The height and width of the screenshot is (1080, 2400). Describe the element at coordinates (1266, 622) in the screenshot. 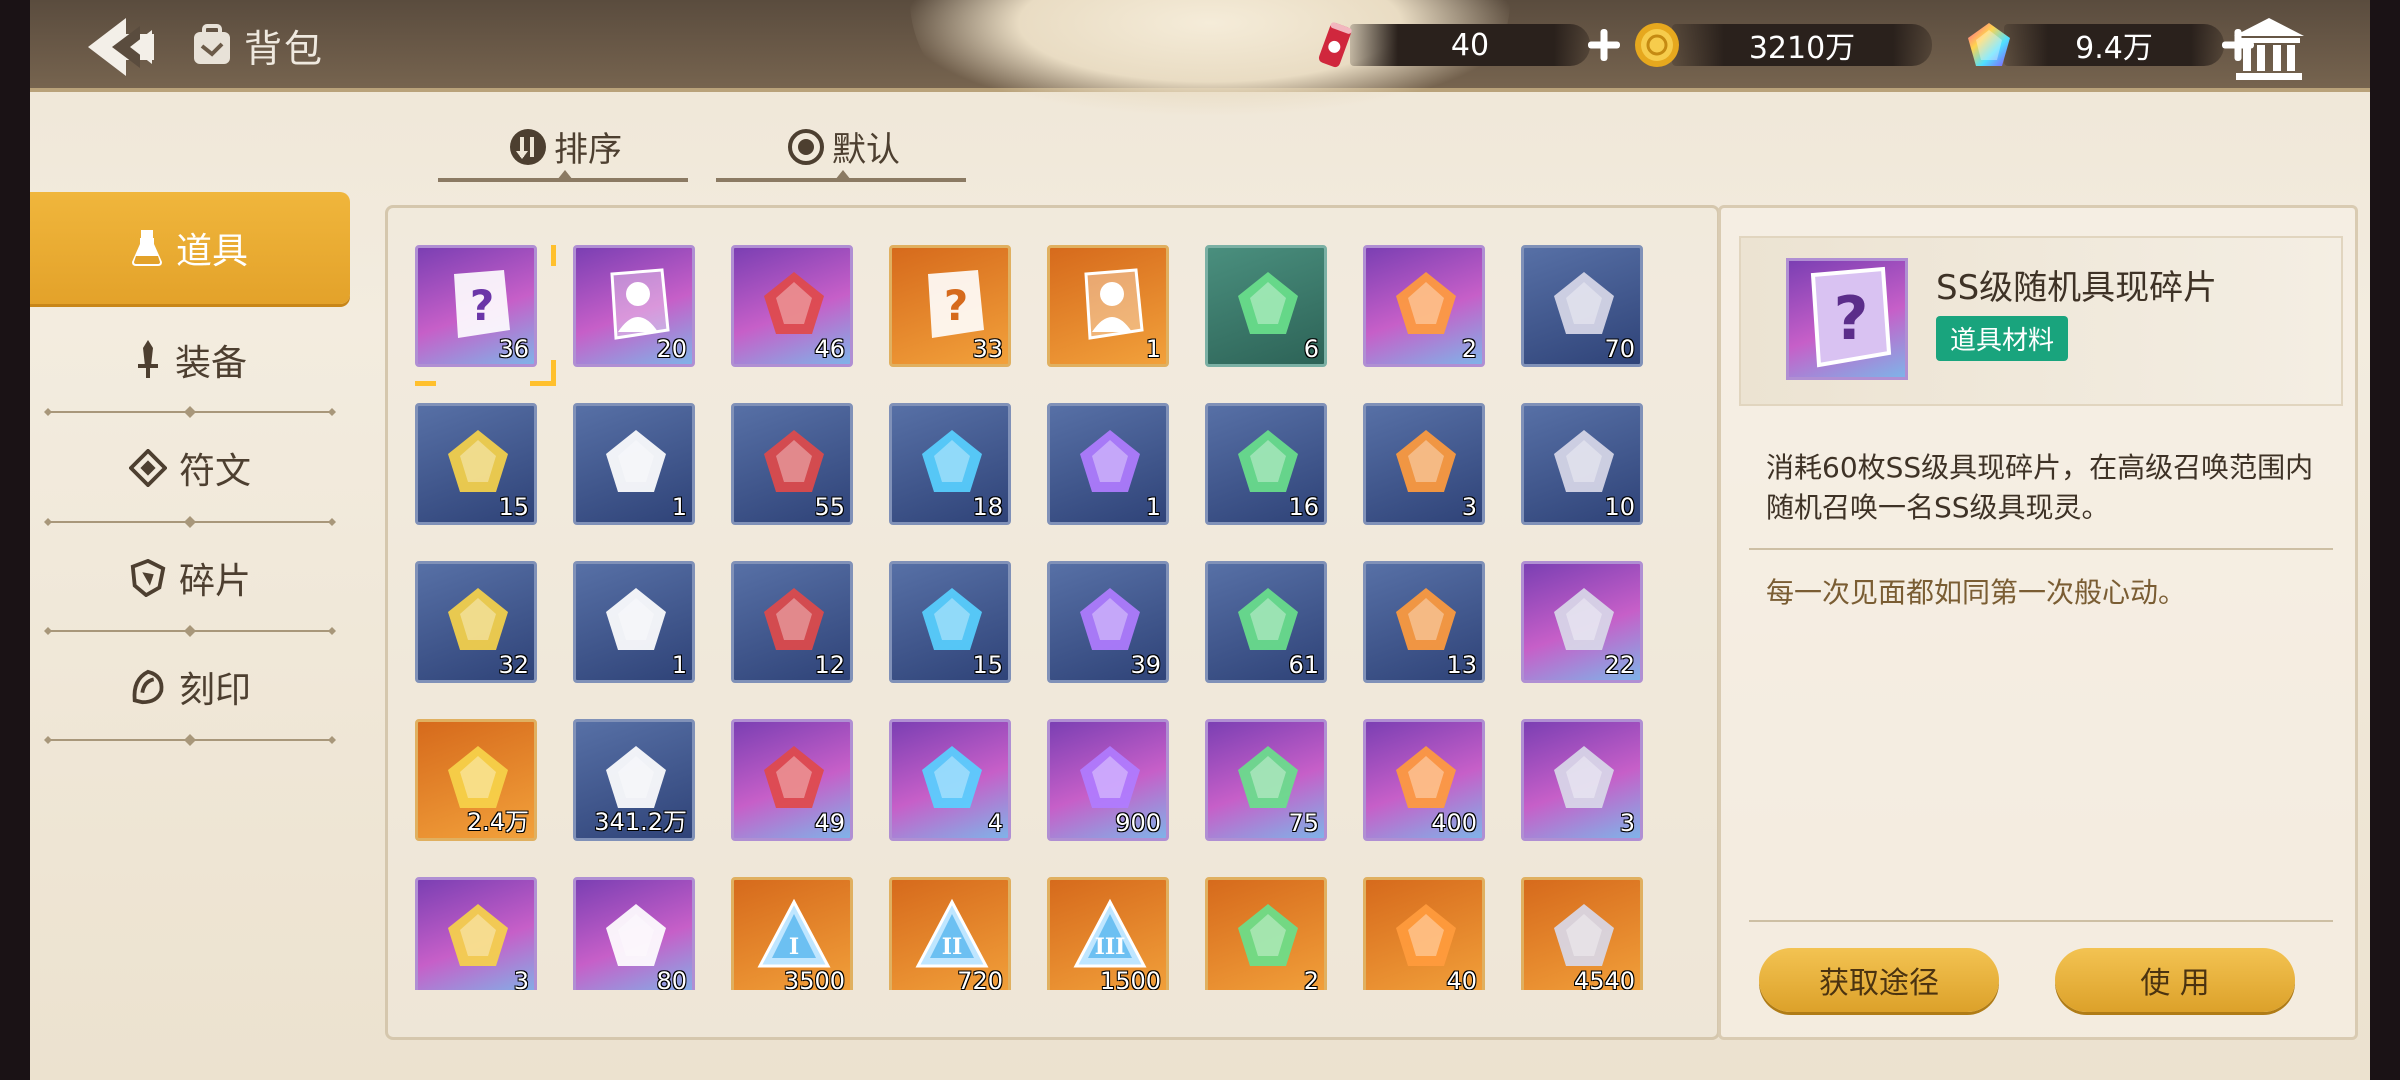

I see `item-slot-milk-carton: 61` at that location.